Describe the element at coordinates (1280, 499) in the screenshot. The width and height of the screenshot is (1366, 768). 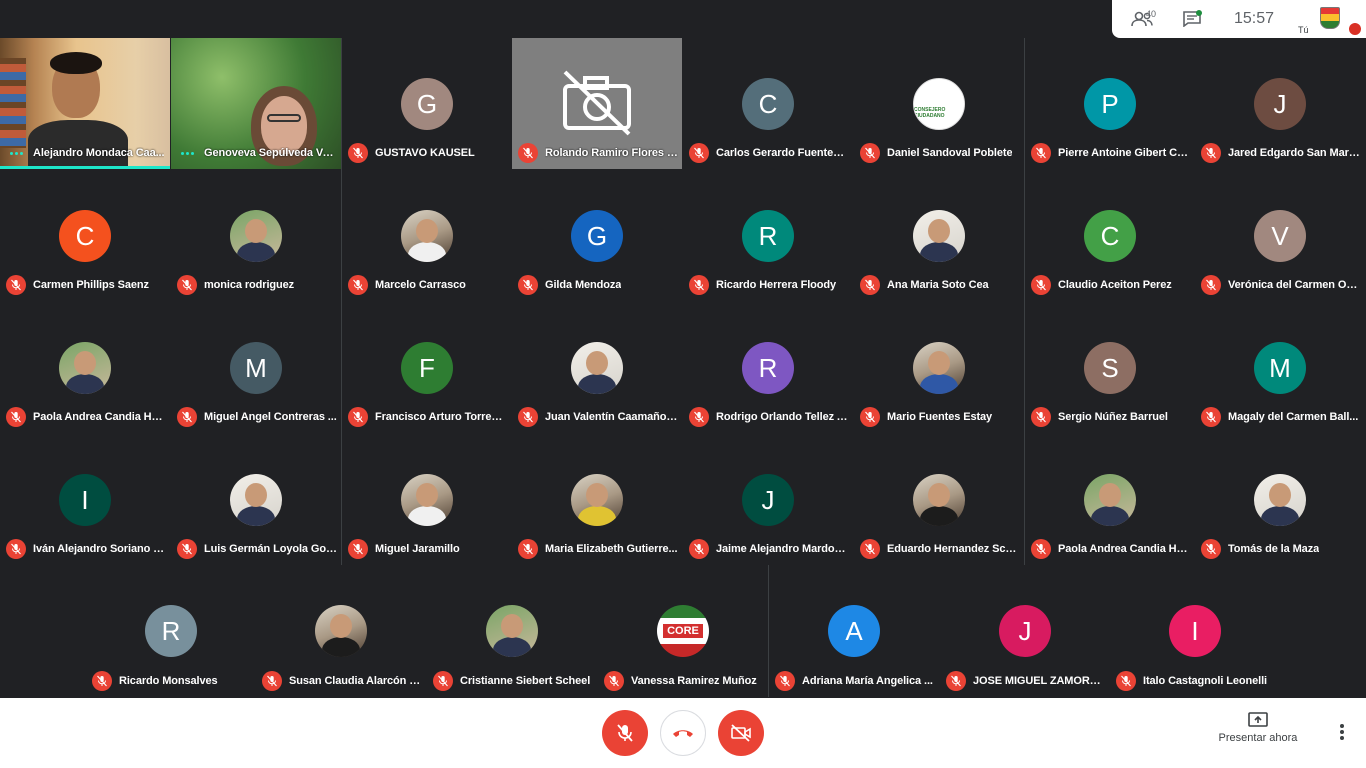
I see `participant-tile: Tomás de la Maza` at that location.